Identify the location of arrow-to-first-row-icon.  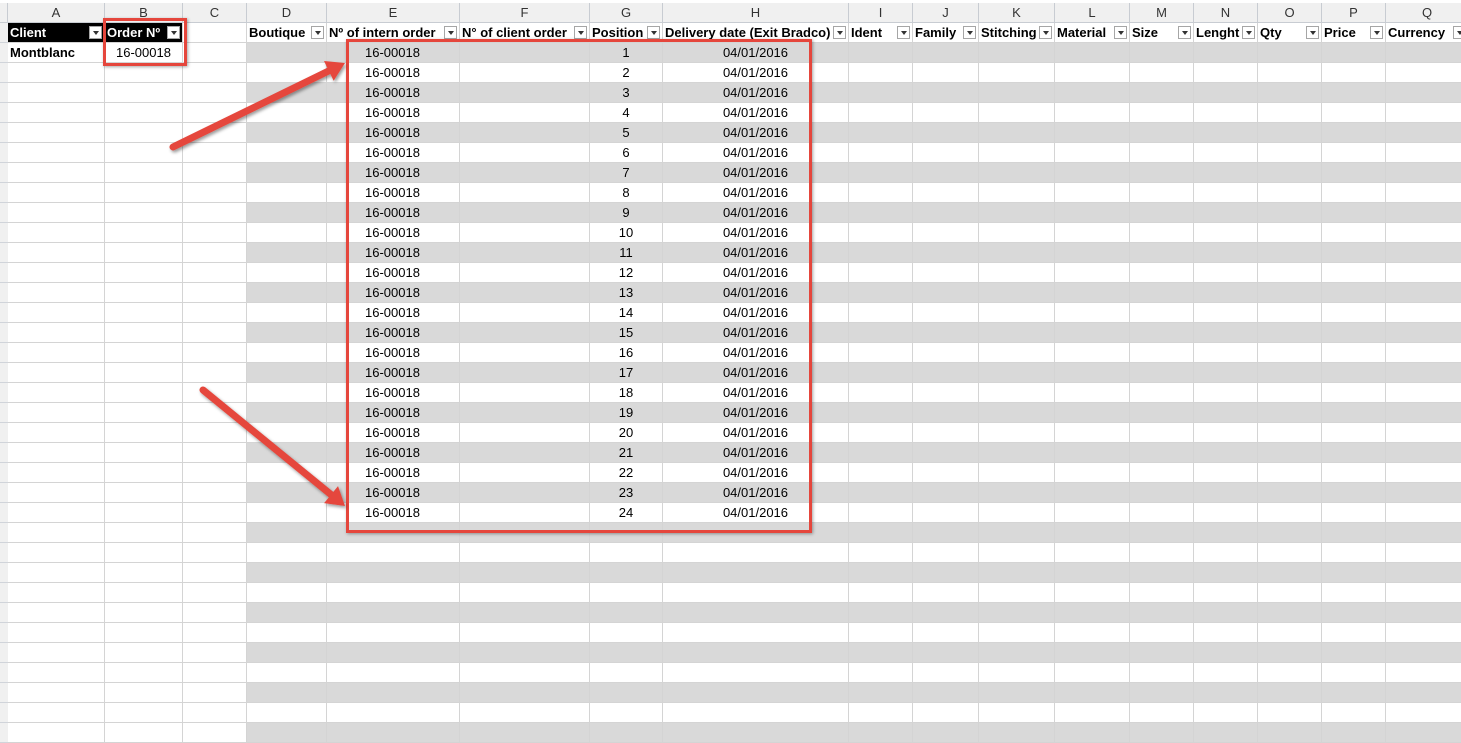
(257, 106).